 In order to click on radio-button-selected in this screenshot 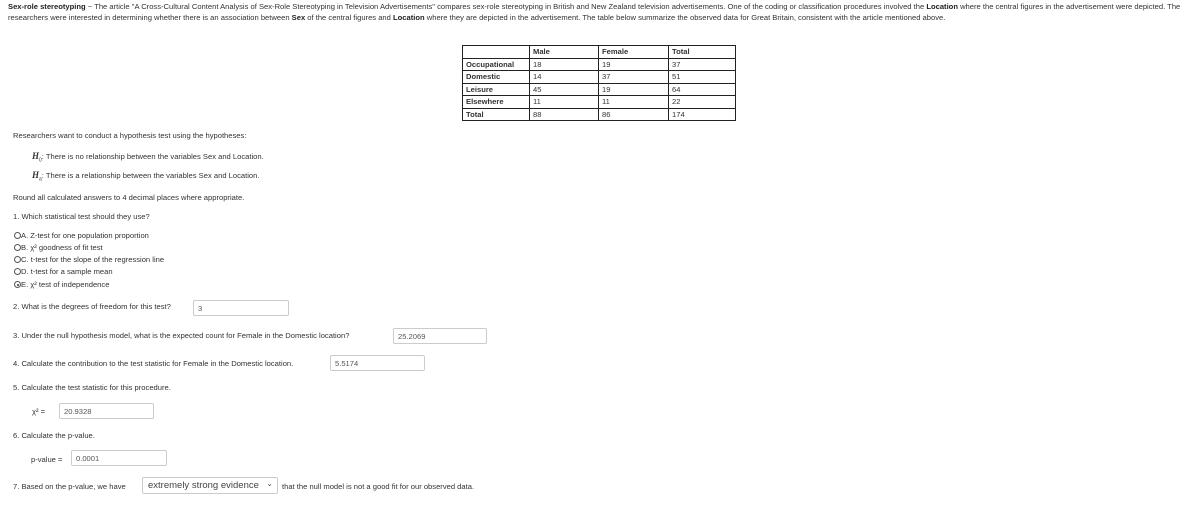, I will do `click(17, 284)`.